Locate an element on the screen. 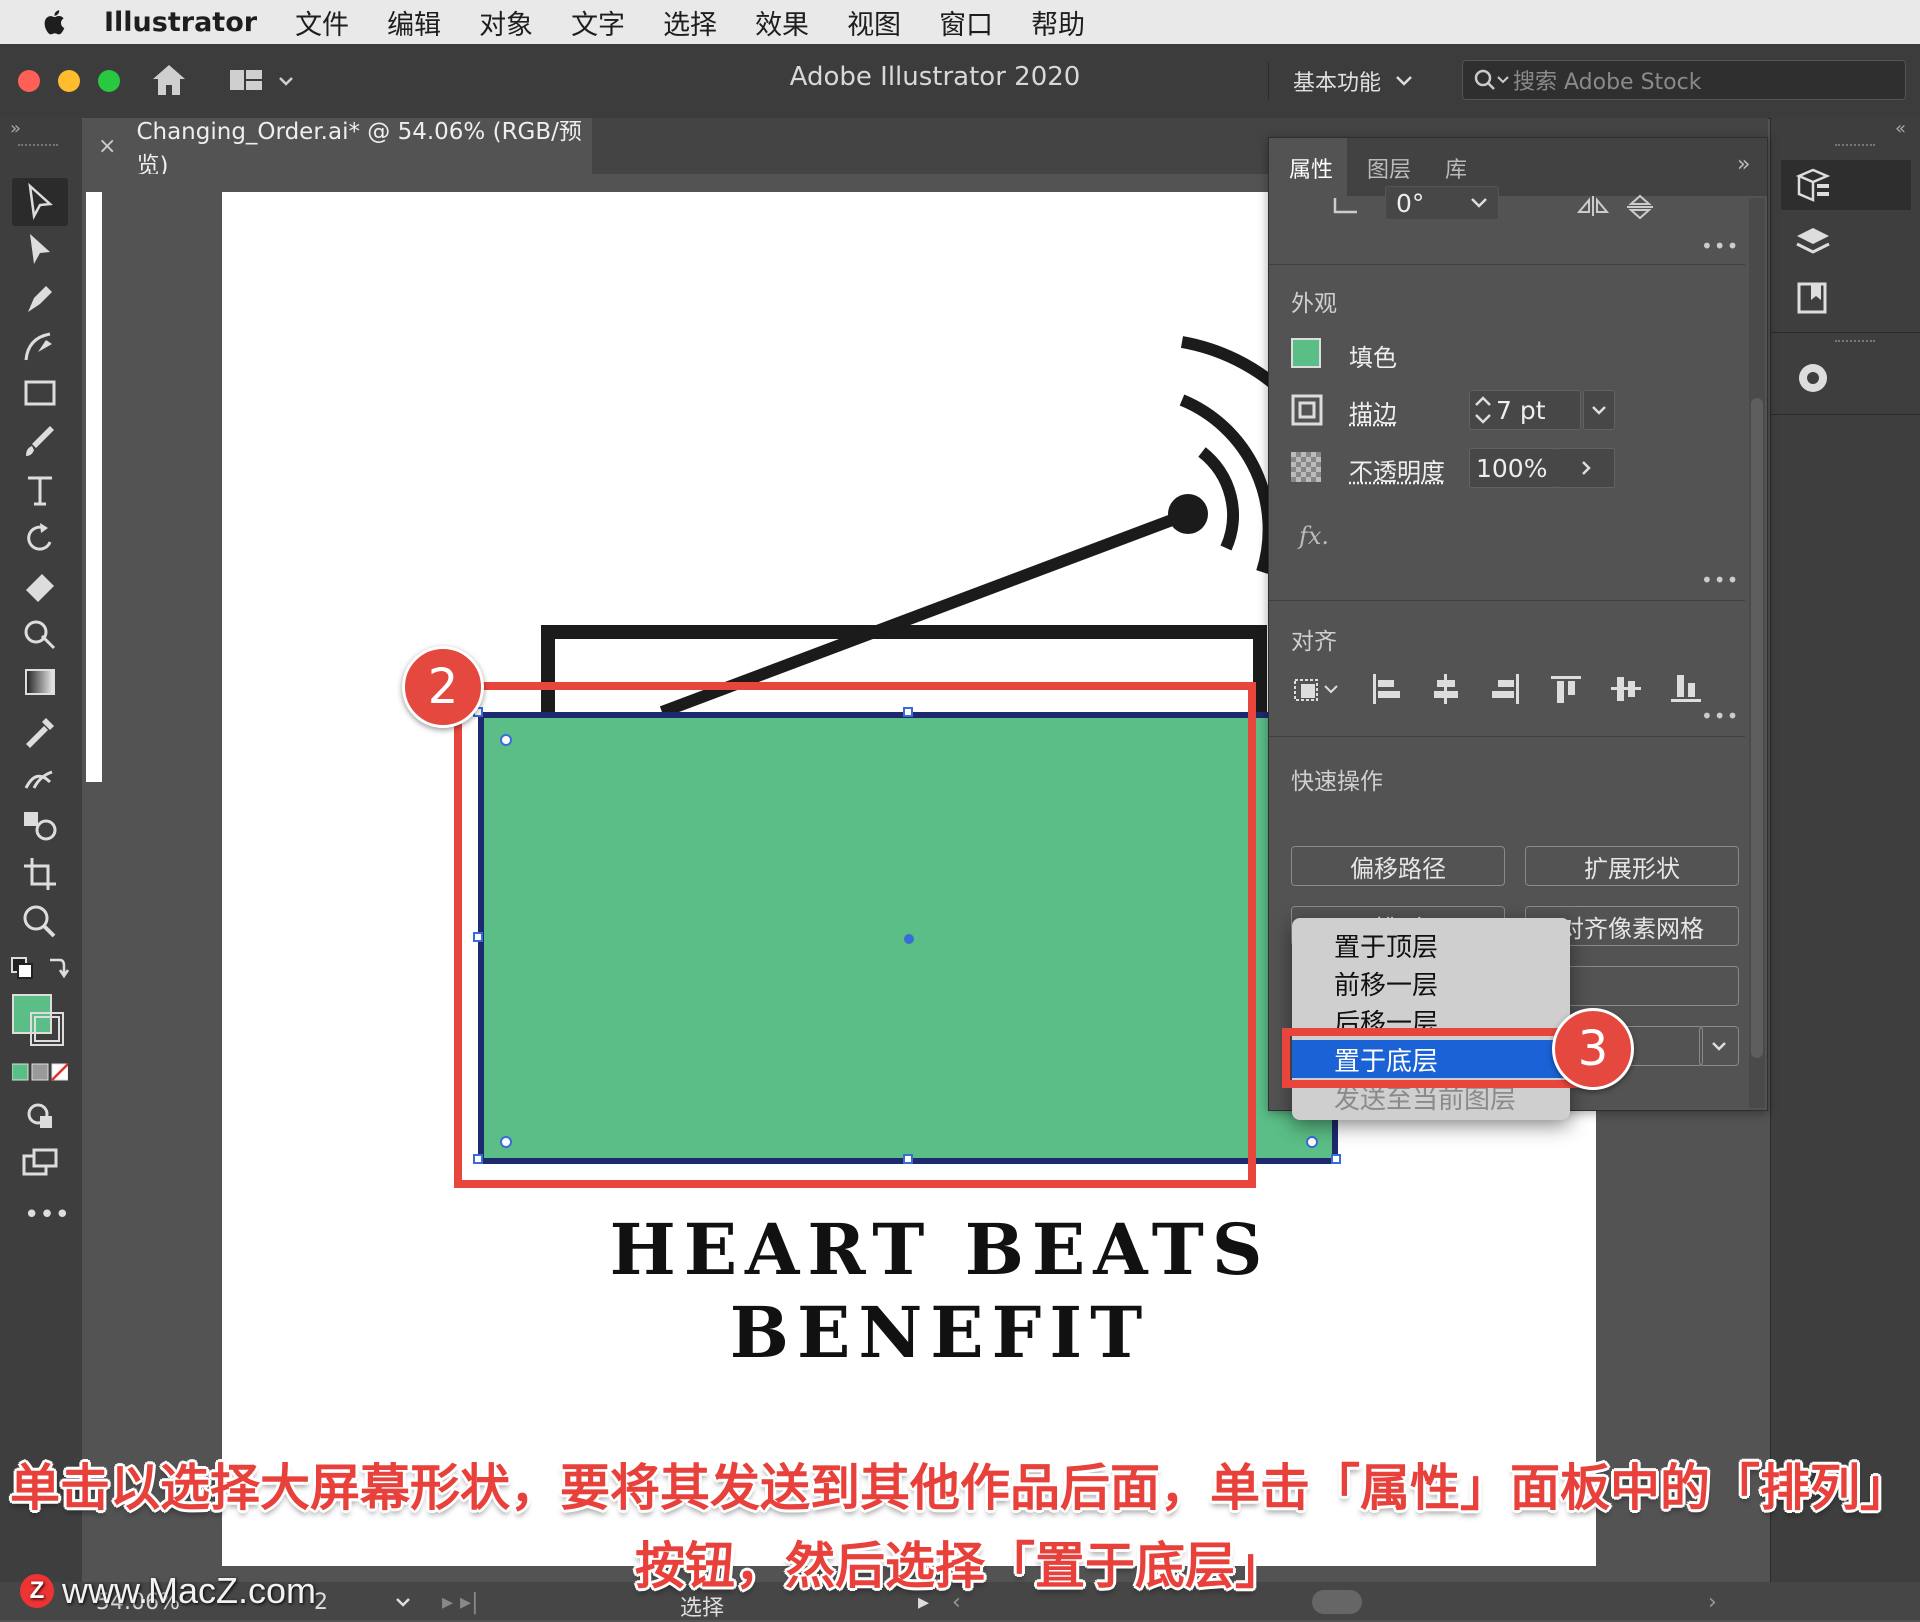  libraries-panel-icon is located at coordinates (1813, 298).